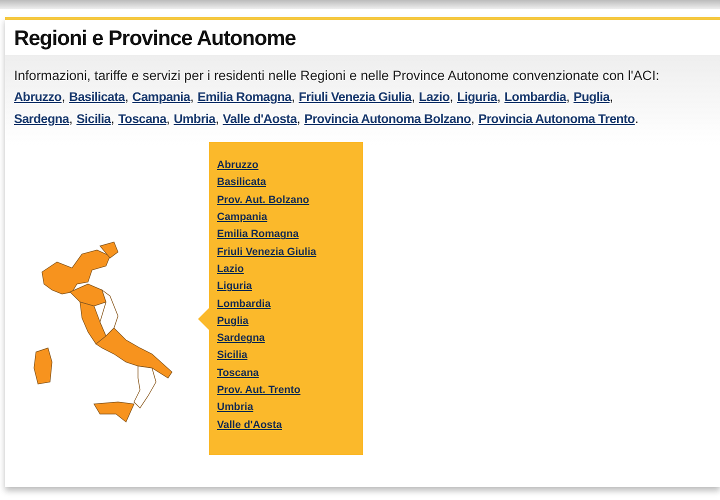 The image size is (720, 500). What do you see at coordinates (290, 356) in the screenshot?
I see `region-menu-link: Sicilia` at bounding box center [290, 356].